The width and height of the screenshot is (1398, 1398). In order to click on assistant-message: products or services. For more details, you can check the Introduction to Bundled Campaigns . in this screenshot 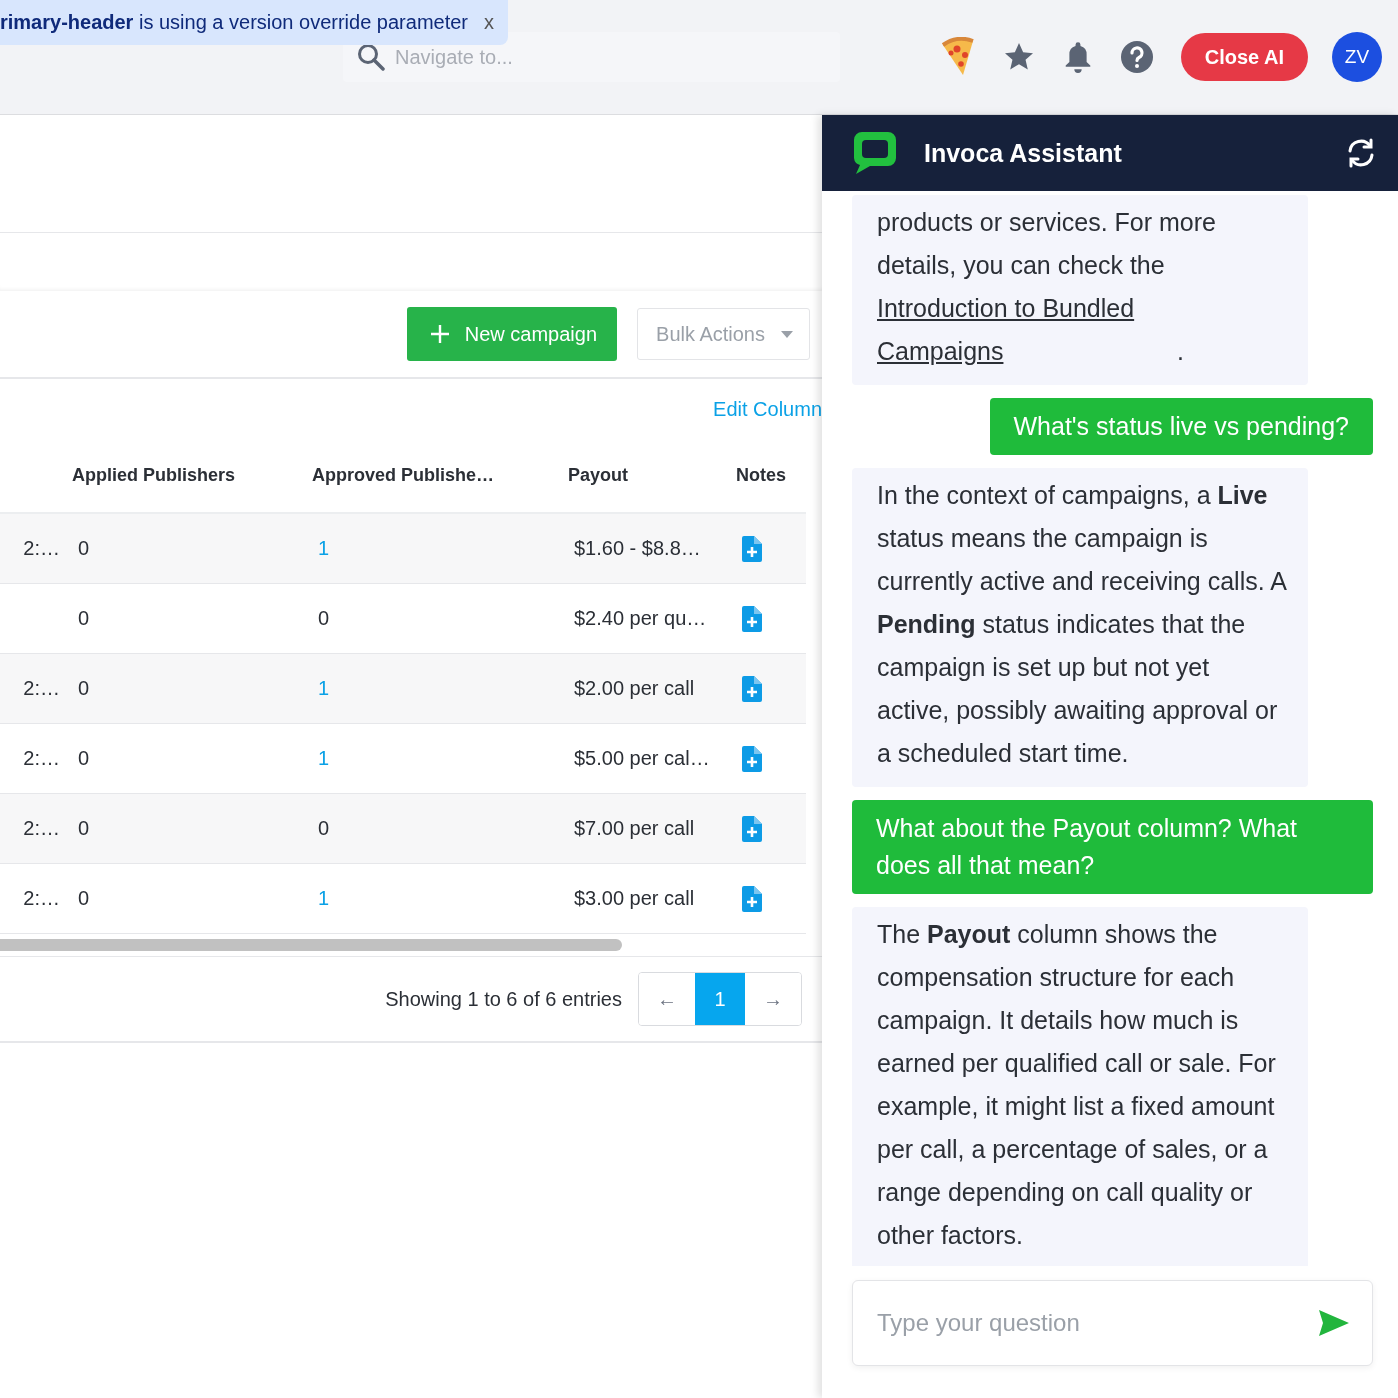, I will do `click(1080, 290)`.